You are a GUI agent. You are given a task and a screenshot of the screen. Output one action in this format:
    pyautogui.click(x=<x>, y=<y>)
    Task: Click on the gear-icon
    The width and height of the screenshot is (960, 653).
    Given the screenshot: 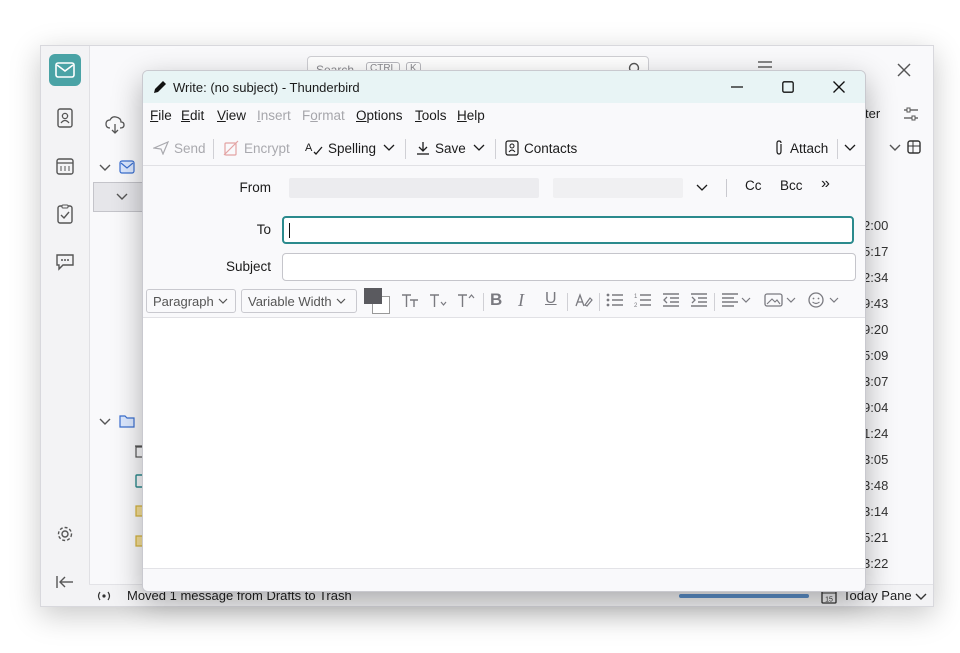 What is the action you would take?
    pyautogui.click(x=65, y=534)
    